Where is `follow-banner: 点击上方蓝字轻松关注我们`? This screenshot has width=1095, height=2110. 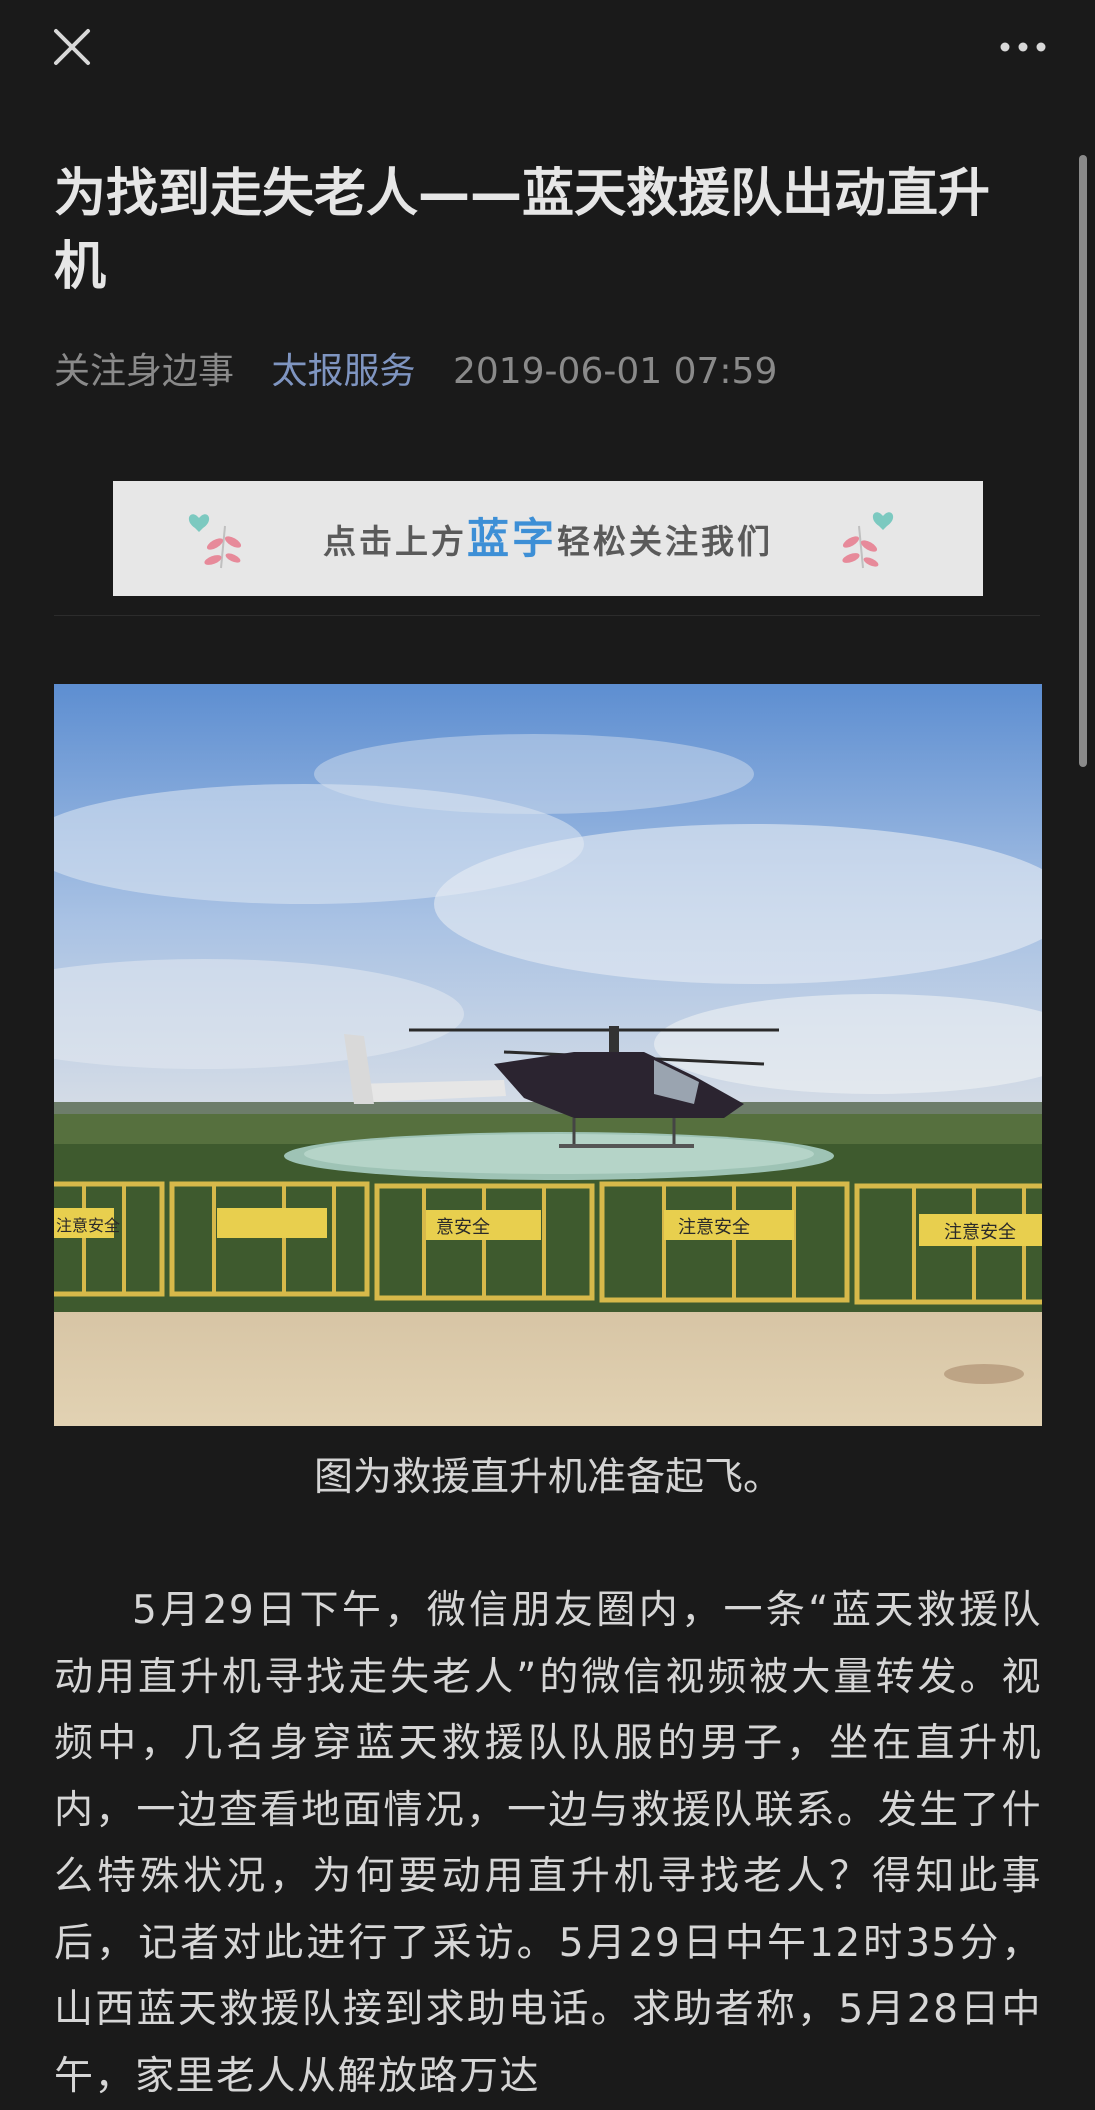
follow-banner: 点击上方蓝字轻松关注我们 is located at coordinates (548, 538).